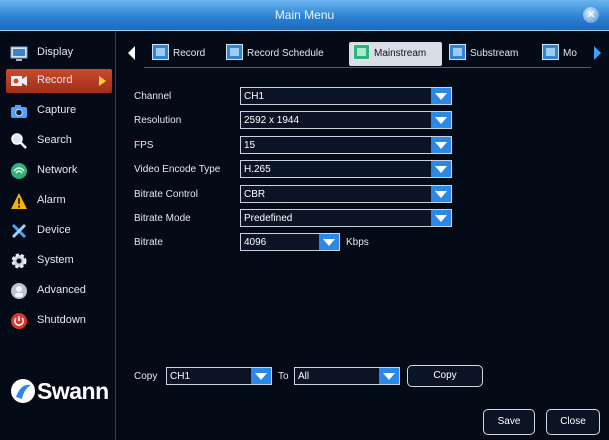  I want to click on close-icon: ✕, so click(591, 15).